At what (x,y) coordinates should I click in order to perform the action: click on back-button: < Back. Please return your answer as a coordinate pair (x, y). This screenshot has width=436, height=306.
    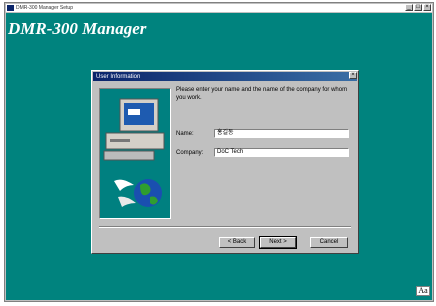
    Looking at the image, I should click on (237, 242).